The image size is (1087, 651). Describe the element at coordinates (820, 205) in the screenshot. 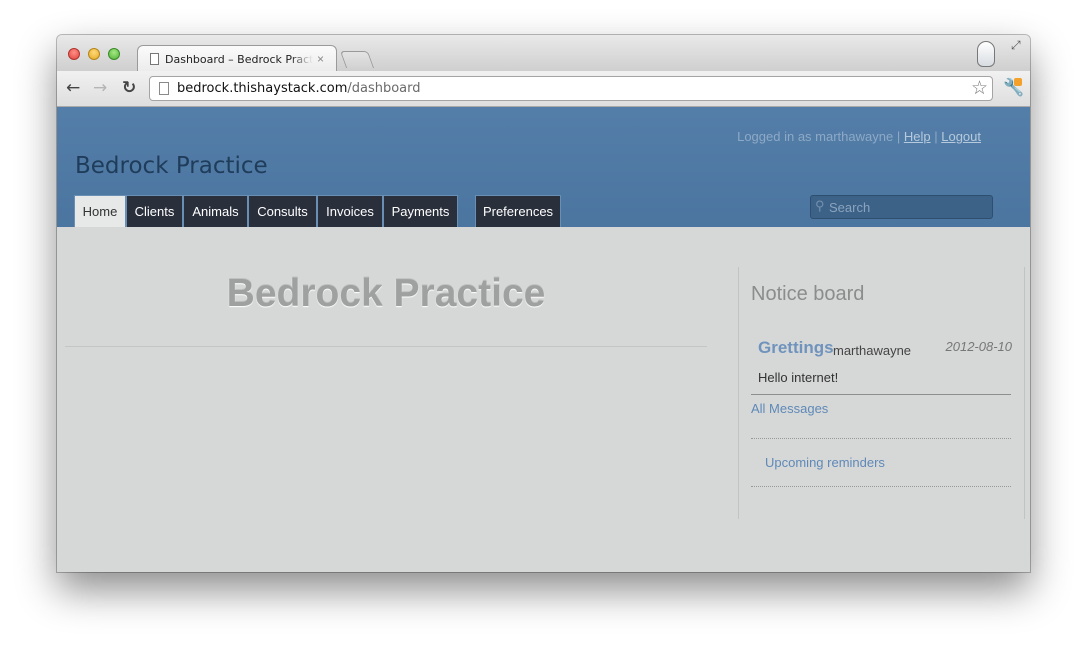

I see `search-icon: ⚲` at that location.